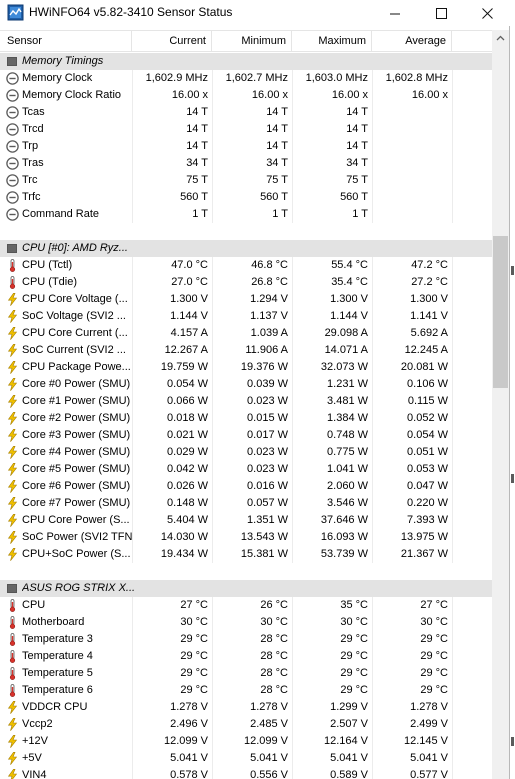  Describe the element at coordinates (487, 13) in the screenshot. I see `close-button` at that location.